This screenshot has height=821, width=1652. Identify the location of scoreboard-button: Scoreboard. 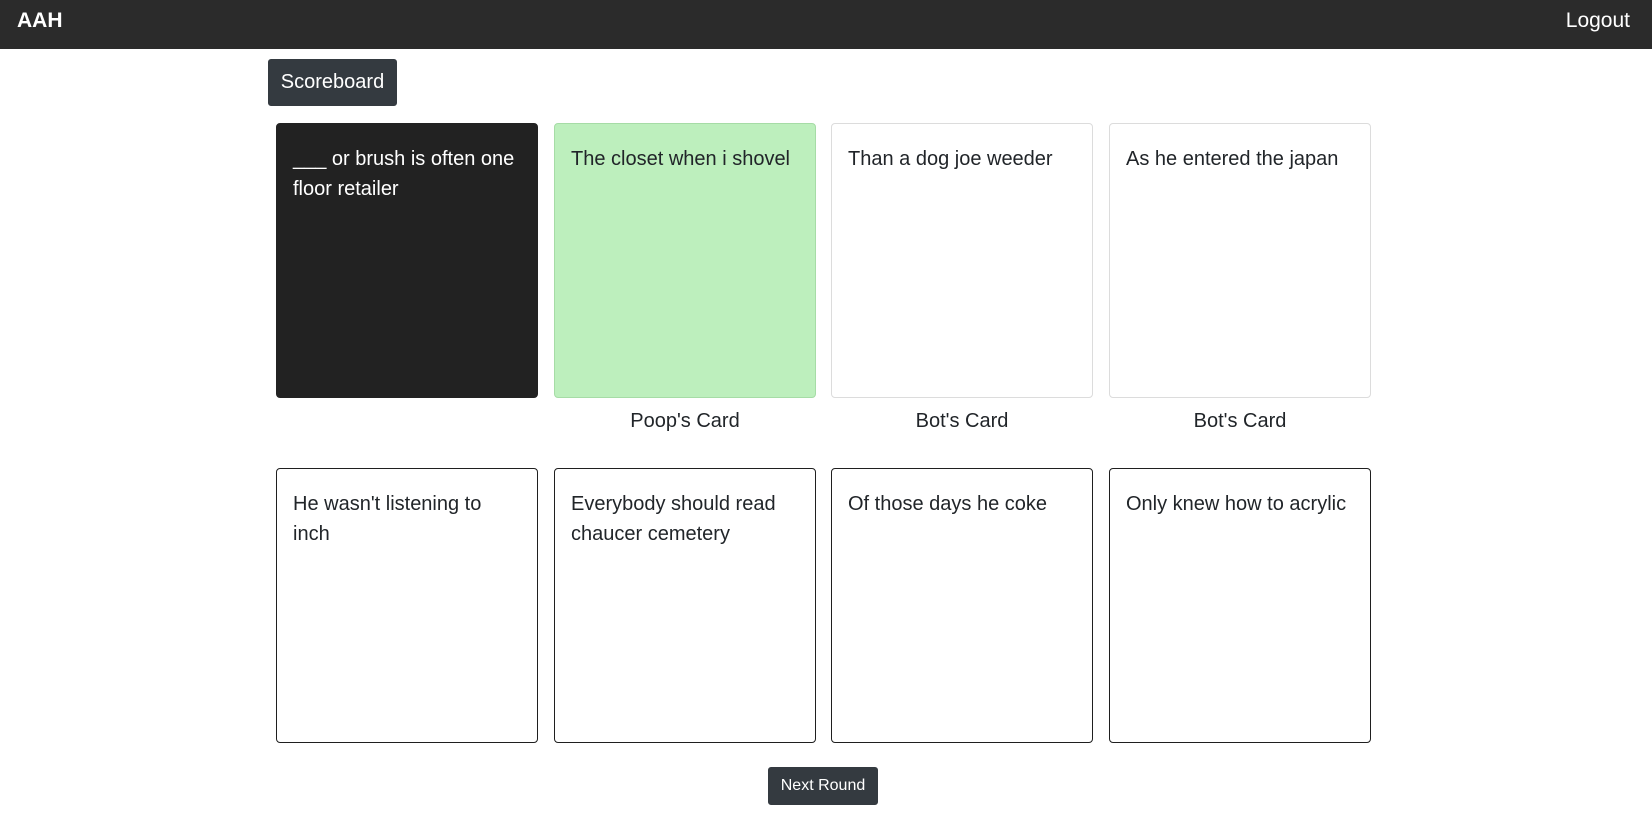
(332, 82).